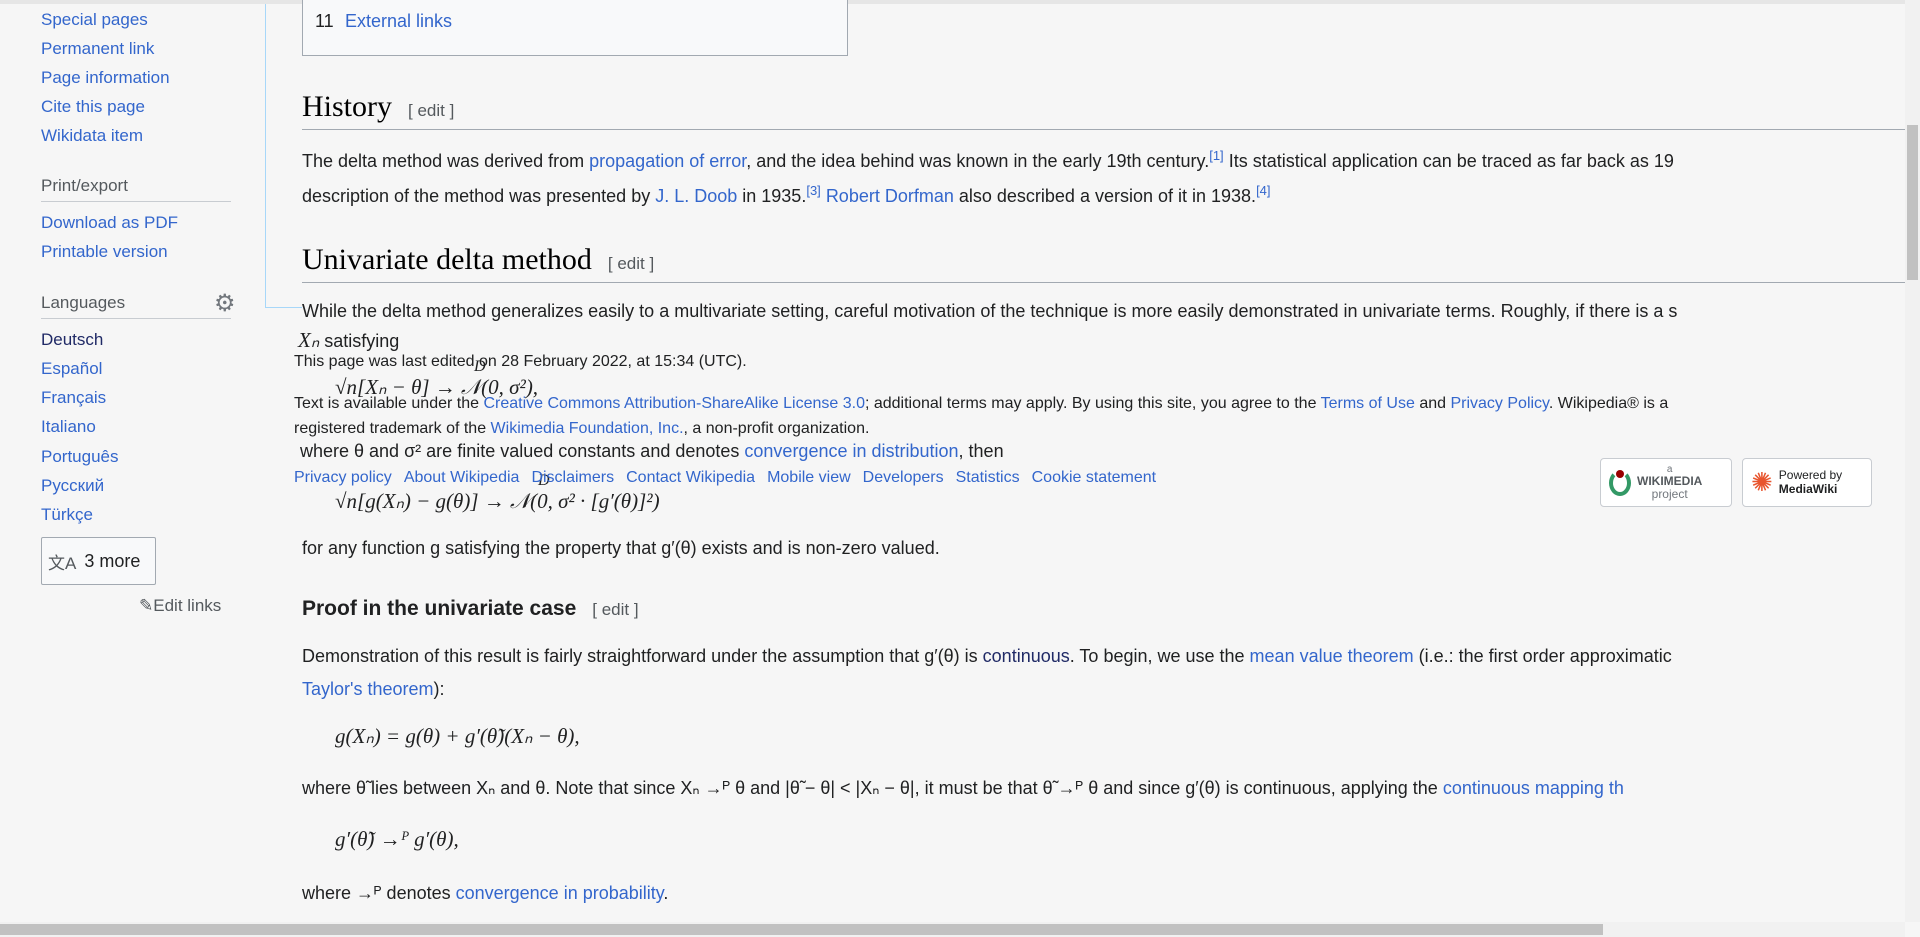 The image size is (1920, 937). I want to click on convergence-in-distribution-link: convergence in distribution, so click(851, 451).